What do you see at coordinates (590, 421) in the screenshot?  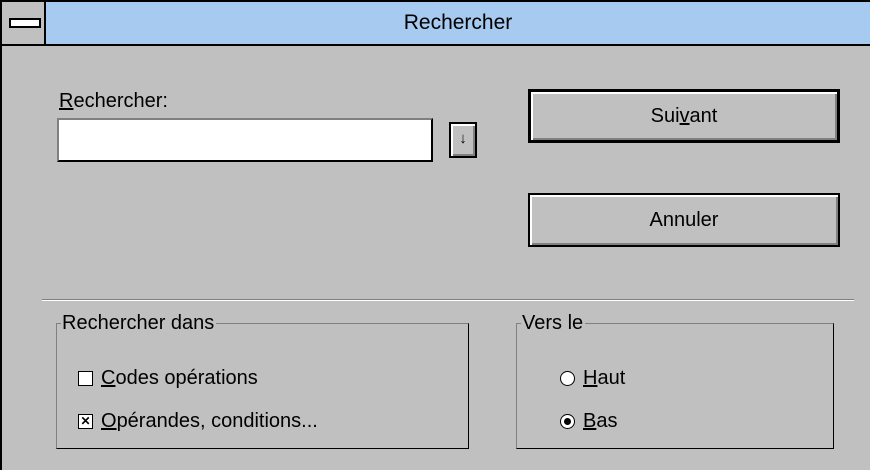 I see `down-accel: B` at bounding box center [590, 421].